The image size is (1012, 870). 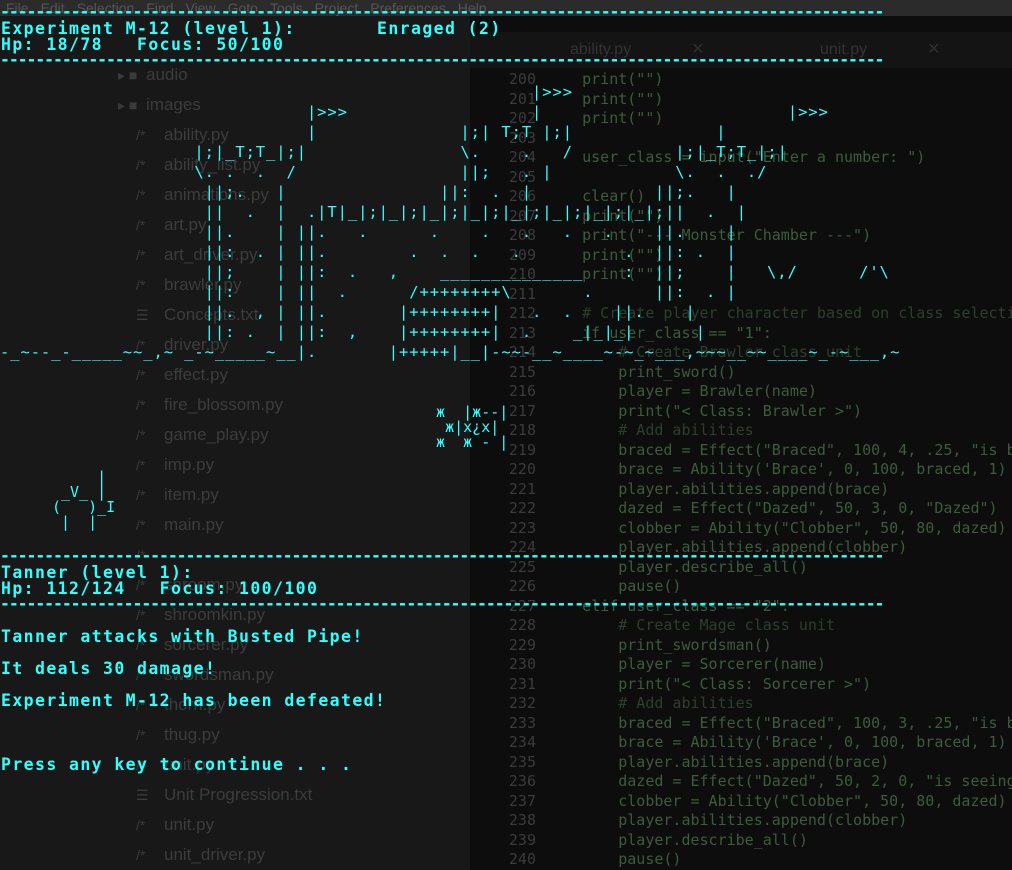 What do you see at coordinates (472, 427) in the screenshot?
I see `enemy-creature-art: ж |ж--| ж|x¿x| ж ж - |` at bounding box center [472, 427].